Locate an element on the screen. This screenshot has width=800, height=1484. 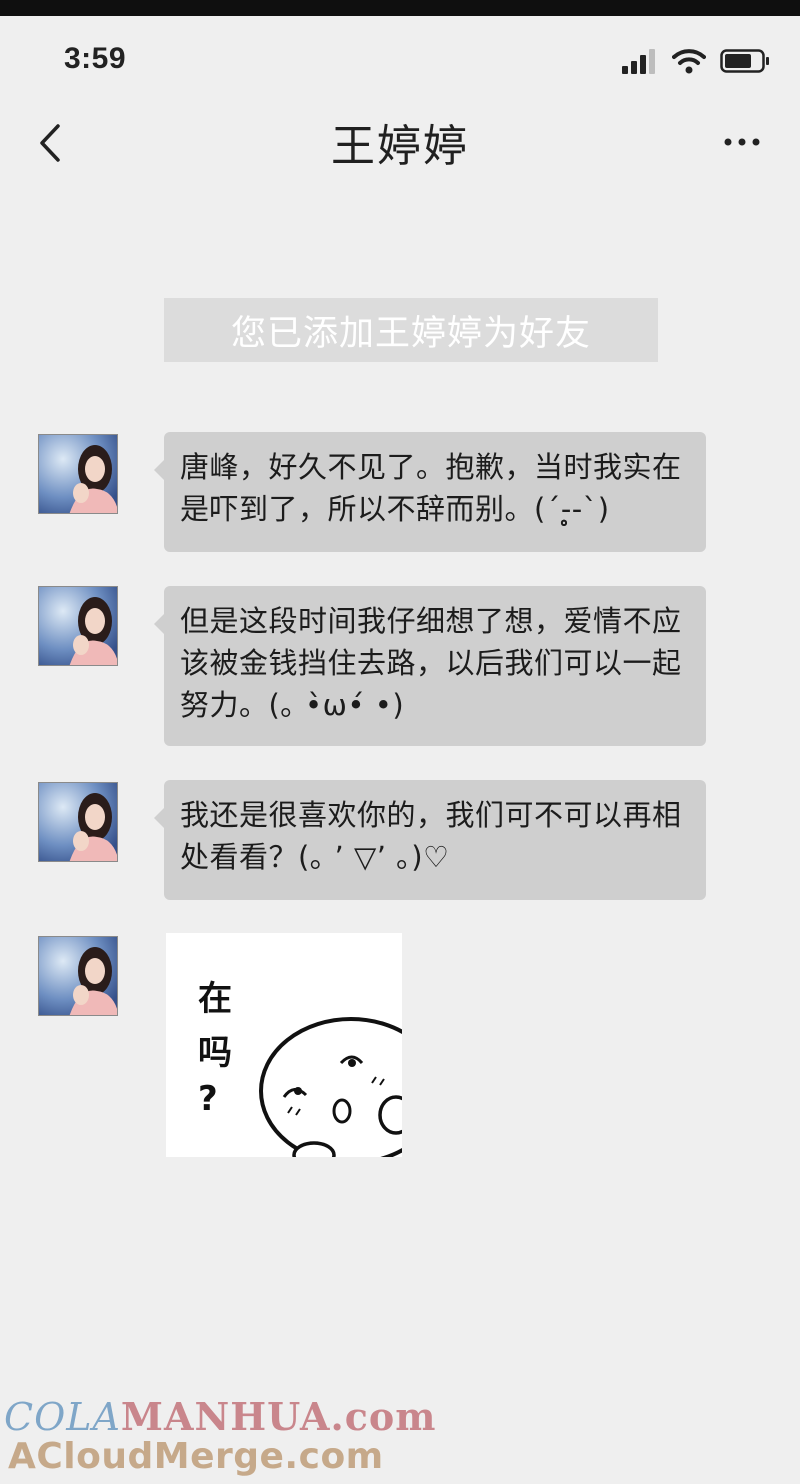
sticker-message: 在 吗 ? is located at coordinates (284, 1045).